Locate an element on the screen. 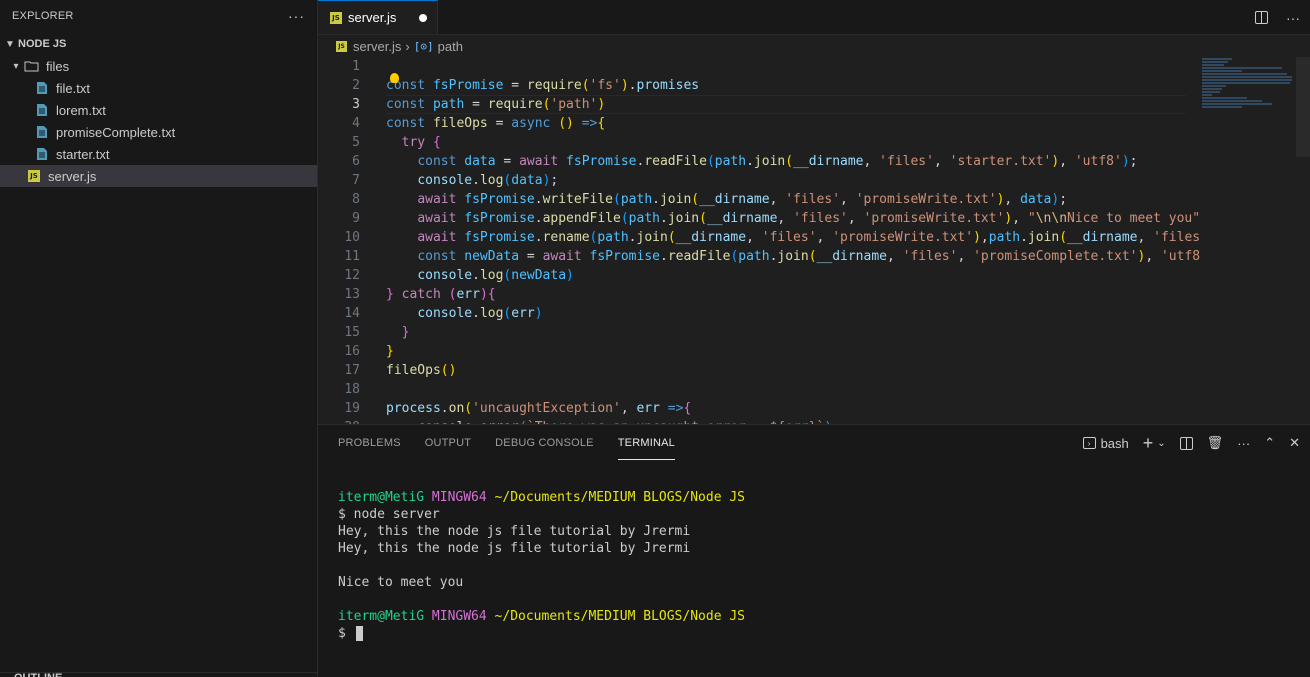  terminal-command: $ node server is located at coordinates (389, 514).